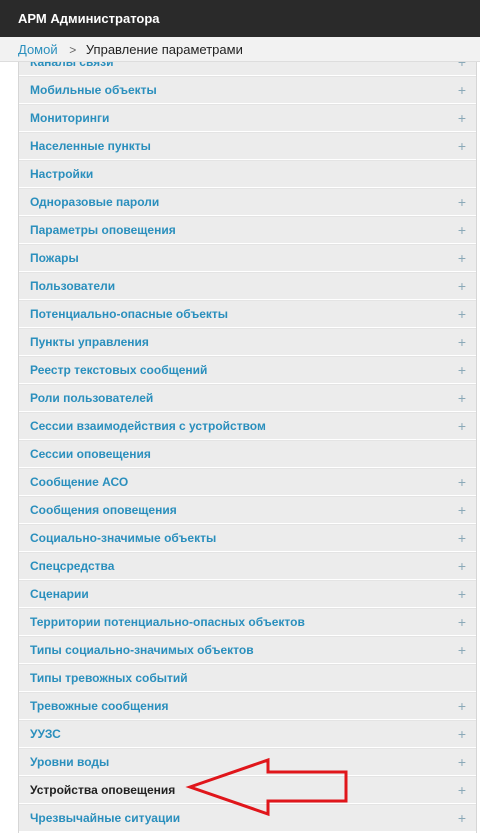 The height and width of the screenshot is (833, 480). I want to click on list-item: УУЗС +, so click(247, 733).